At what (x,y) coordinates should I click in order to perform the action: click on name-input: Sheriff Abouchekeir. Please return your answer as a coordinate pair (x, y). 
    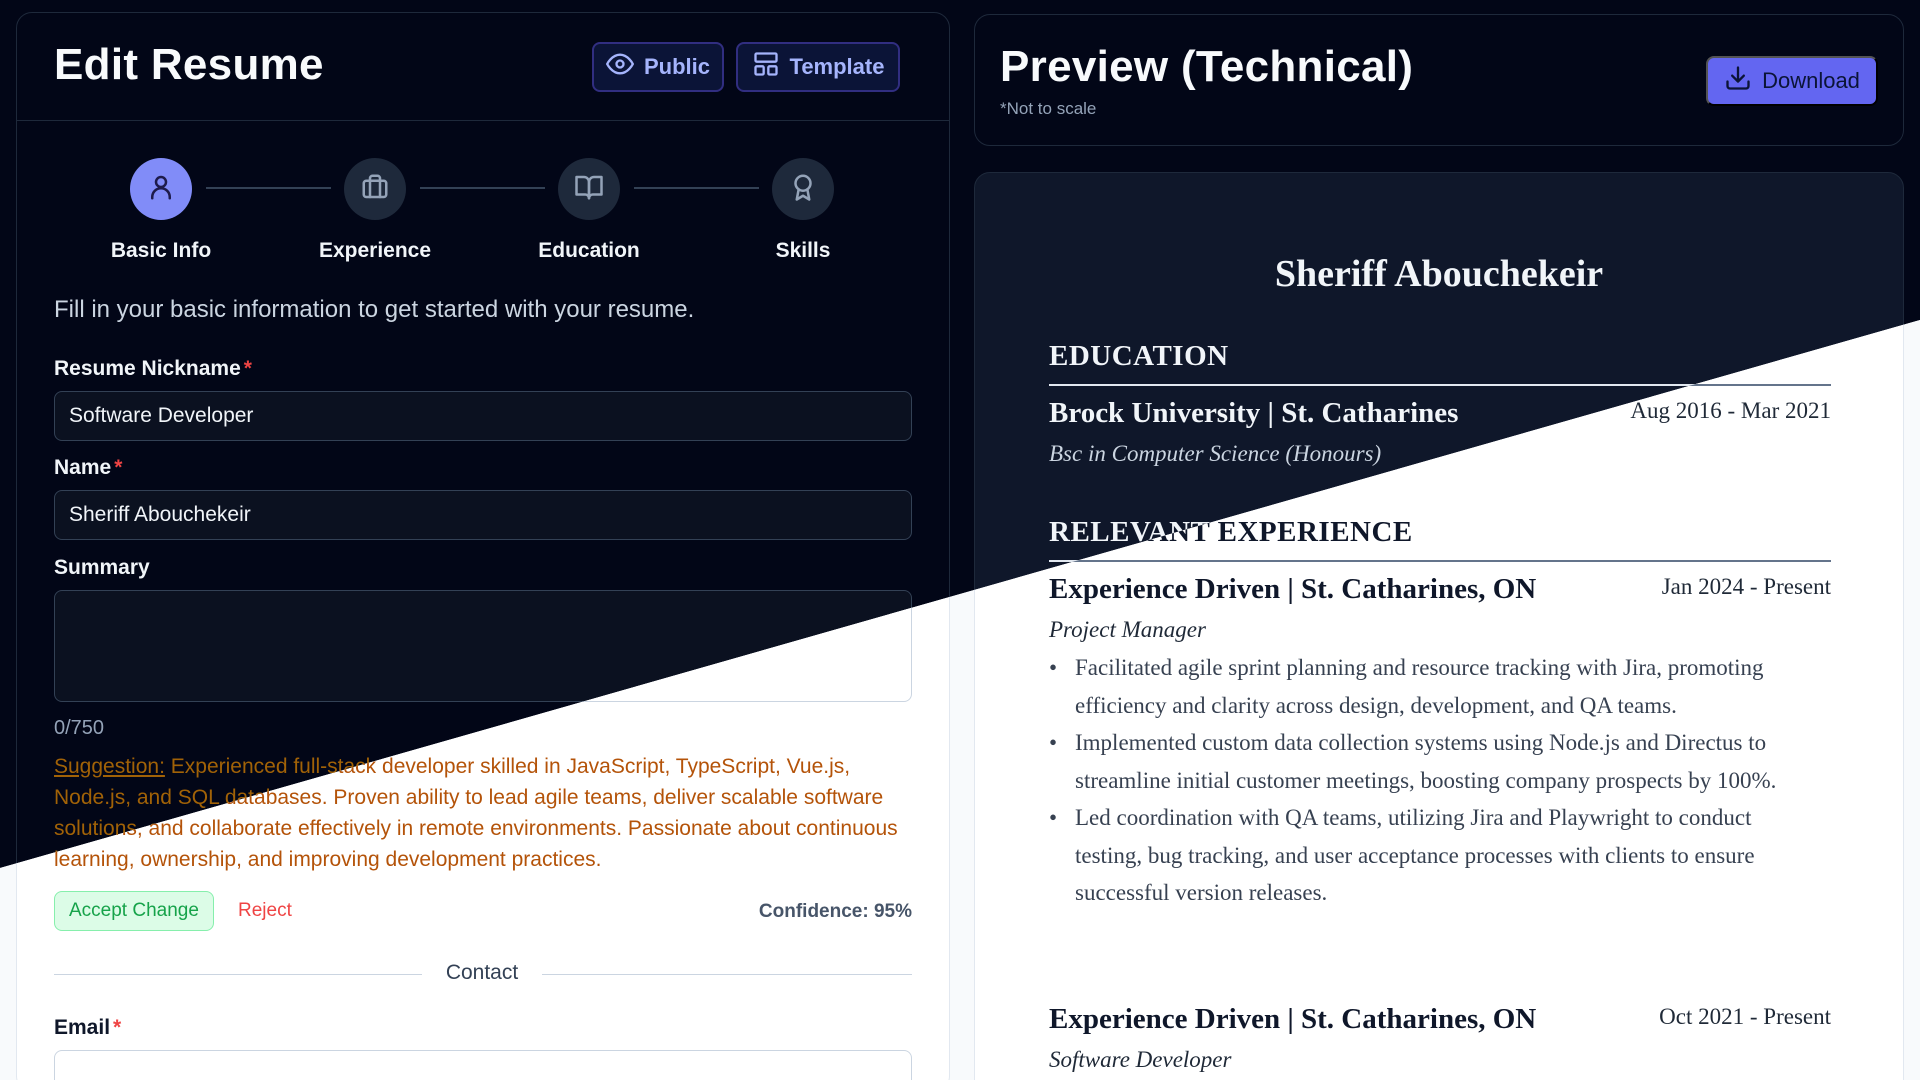
    Looking at the image, I should click on (483, 515).